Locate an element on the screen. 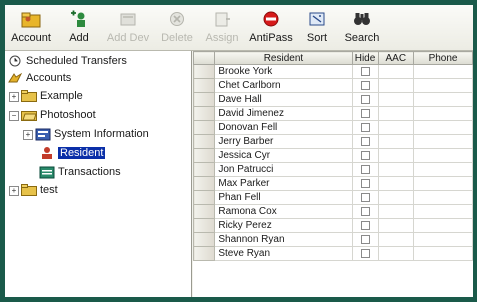 The image size is (477, 302). table-row: Steve Ryan is located at coordinates (333, 253).